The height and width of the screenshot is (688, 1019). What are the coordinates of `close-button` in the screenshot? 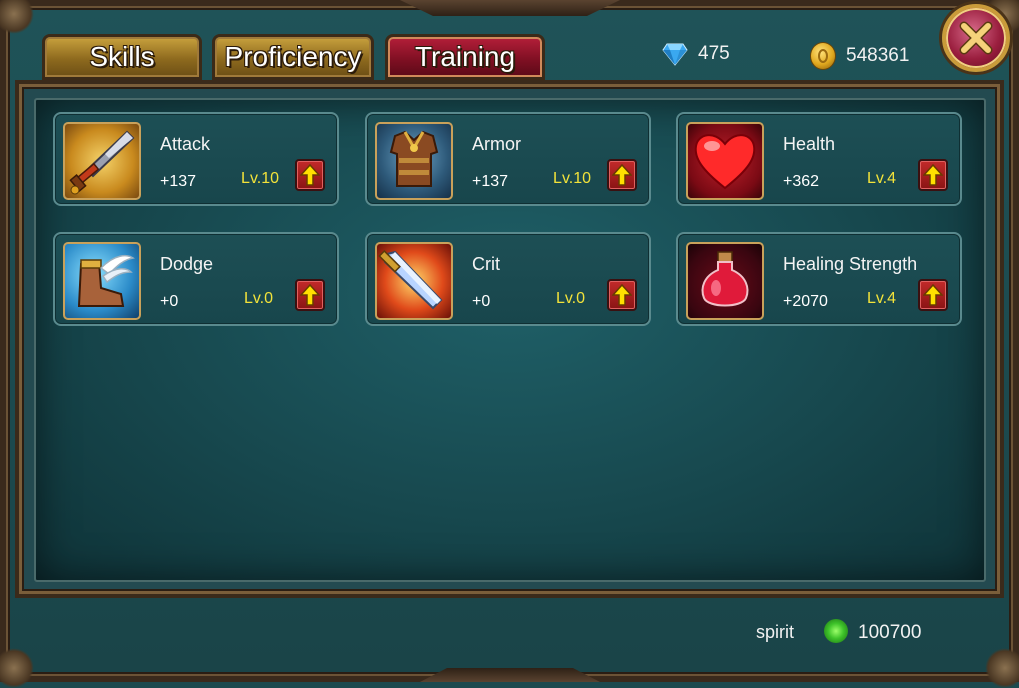 It's located at (976, 38).